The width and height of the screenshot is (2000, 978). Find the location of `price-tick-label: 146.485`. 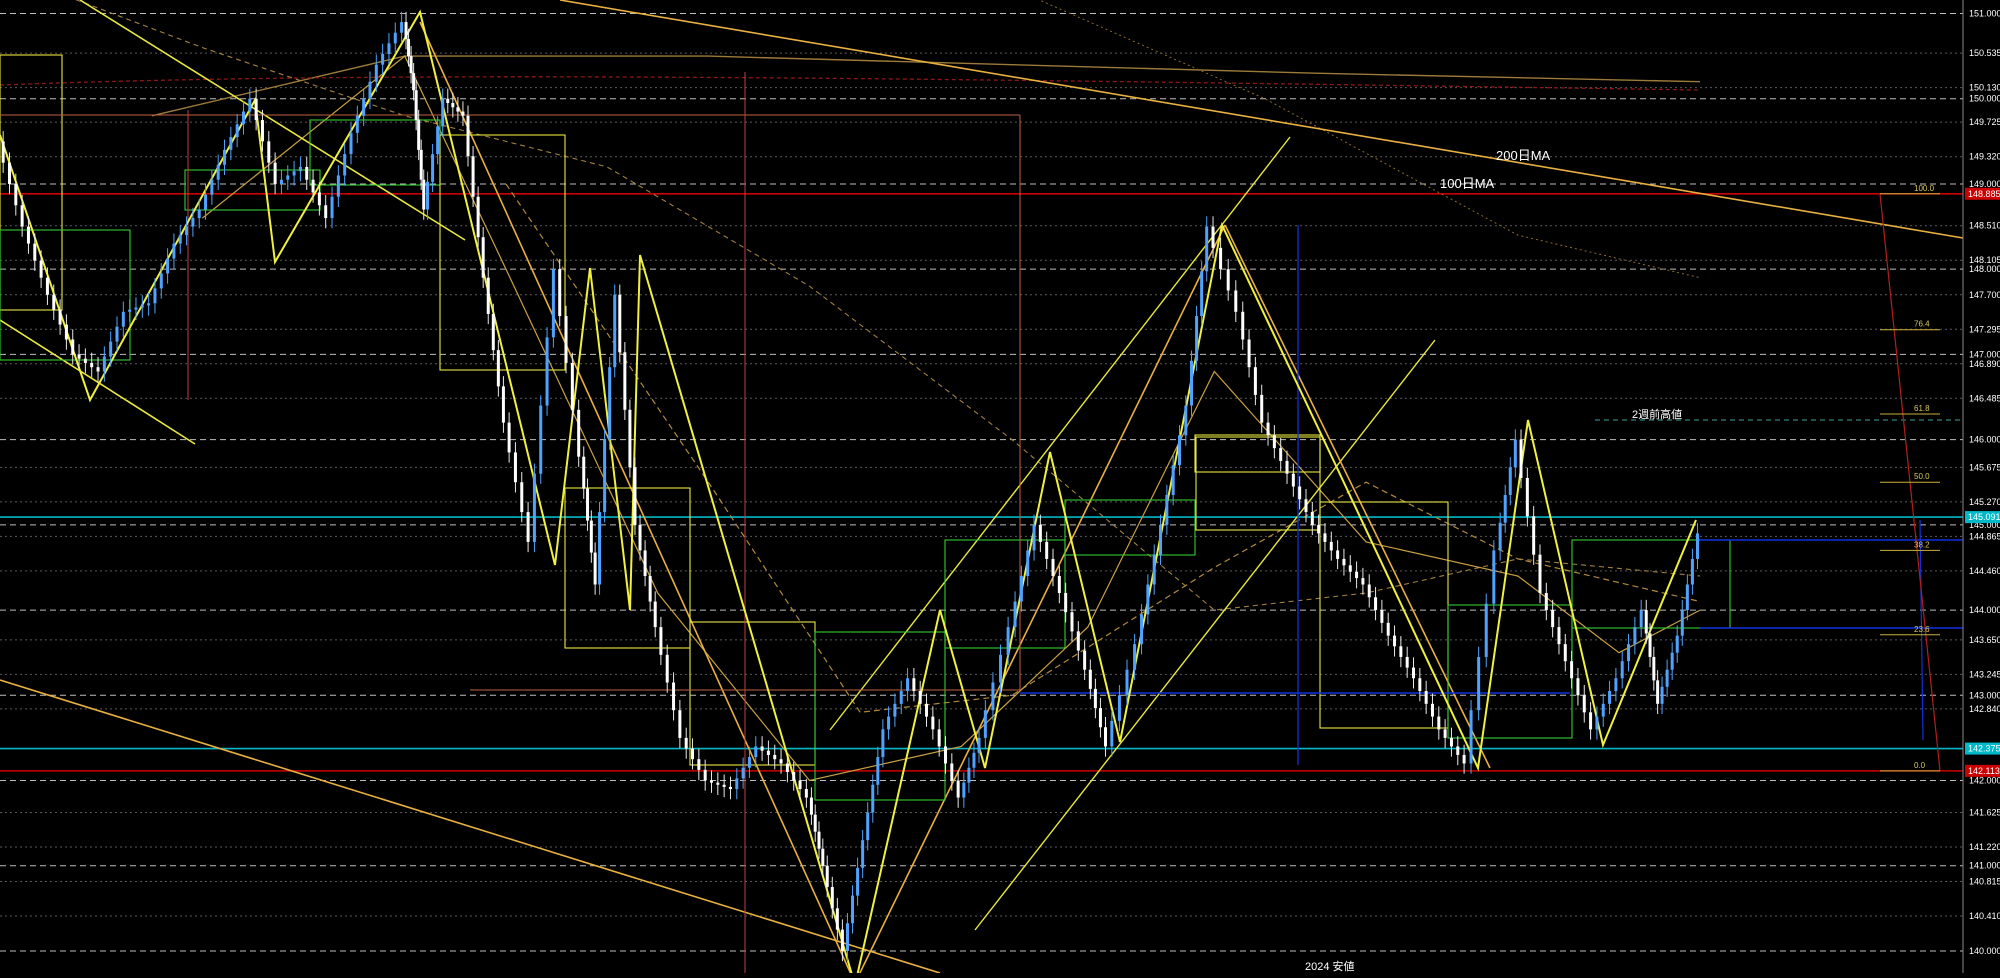

price-tick-label: 146.485 is located at coordinates (1984, 398).